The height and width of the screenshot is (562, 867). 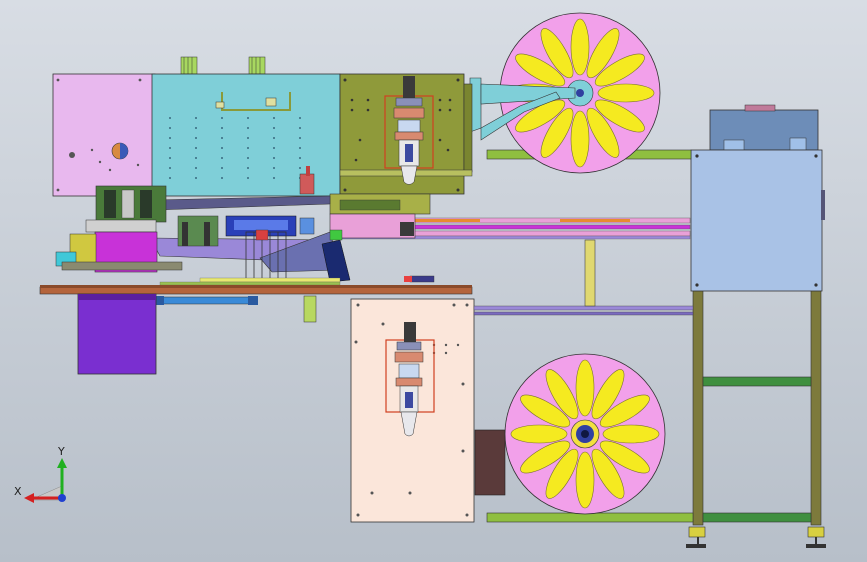 I want to click on left-housing-panel, so click(x=104, y=135).